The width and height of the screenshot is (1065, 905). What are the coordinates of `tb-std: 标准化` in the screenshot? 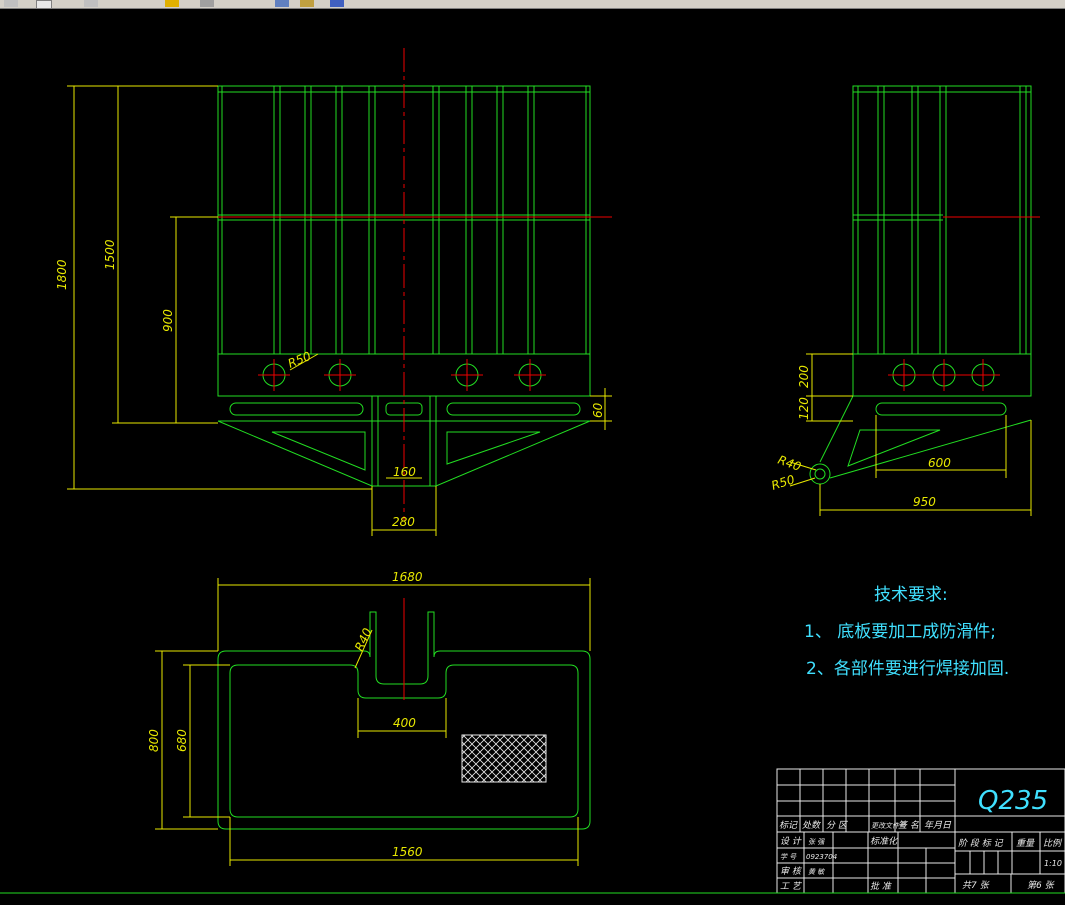 It's located at (884, 841).